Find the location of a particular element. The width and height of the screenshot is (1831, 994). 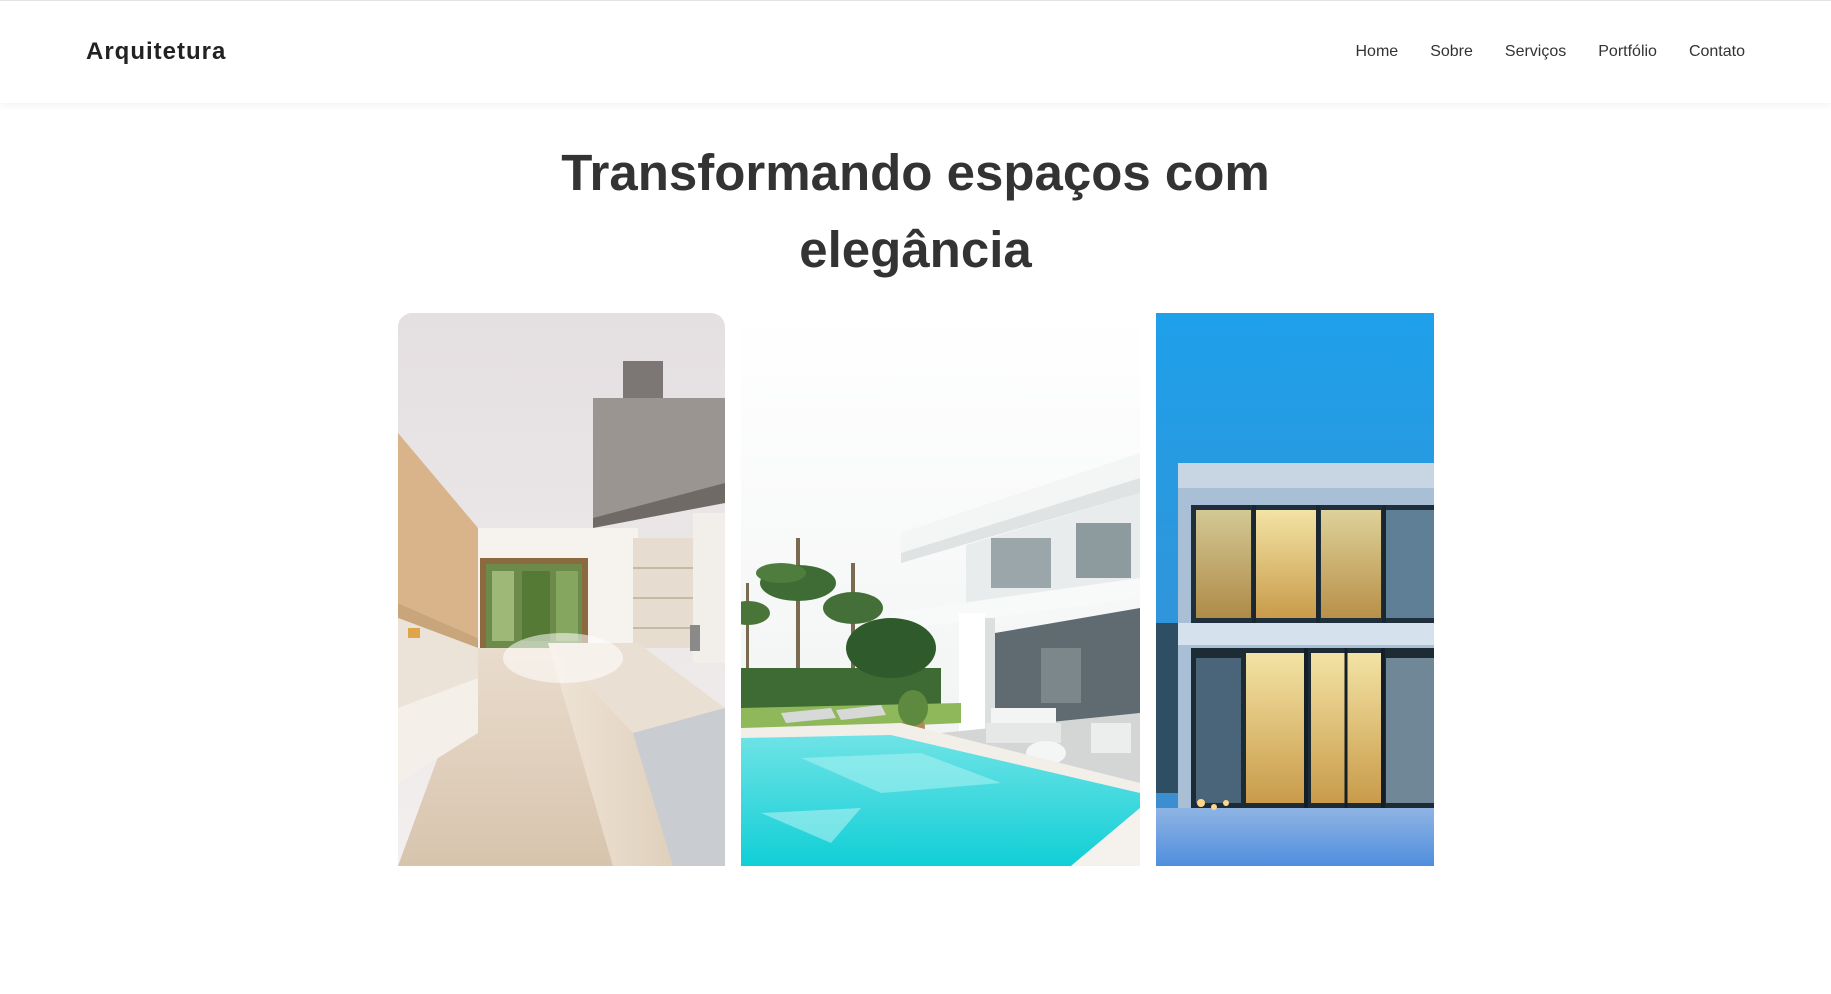

hero-title-line-1: Transformando espaços com is located at coordinates (915, 172).